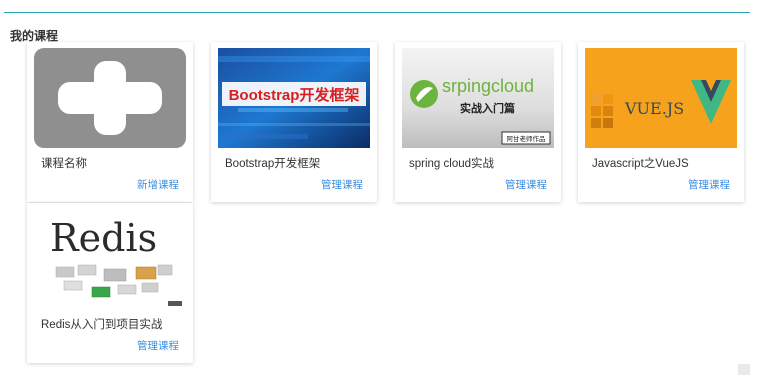 The width and height of the screenshot is (758, 375). What do you see at coordinates (102, 325) in the screenshot?
I see `course-title: Redis从入门到项目实战` at bounding box center [102, 325].